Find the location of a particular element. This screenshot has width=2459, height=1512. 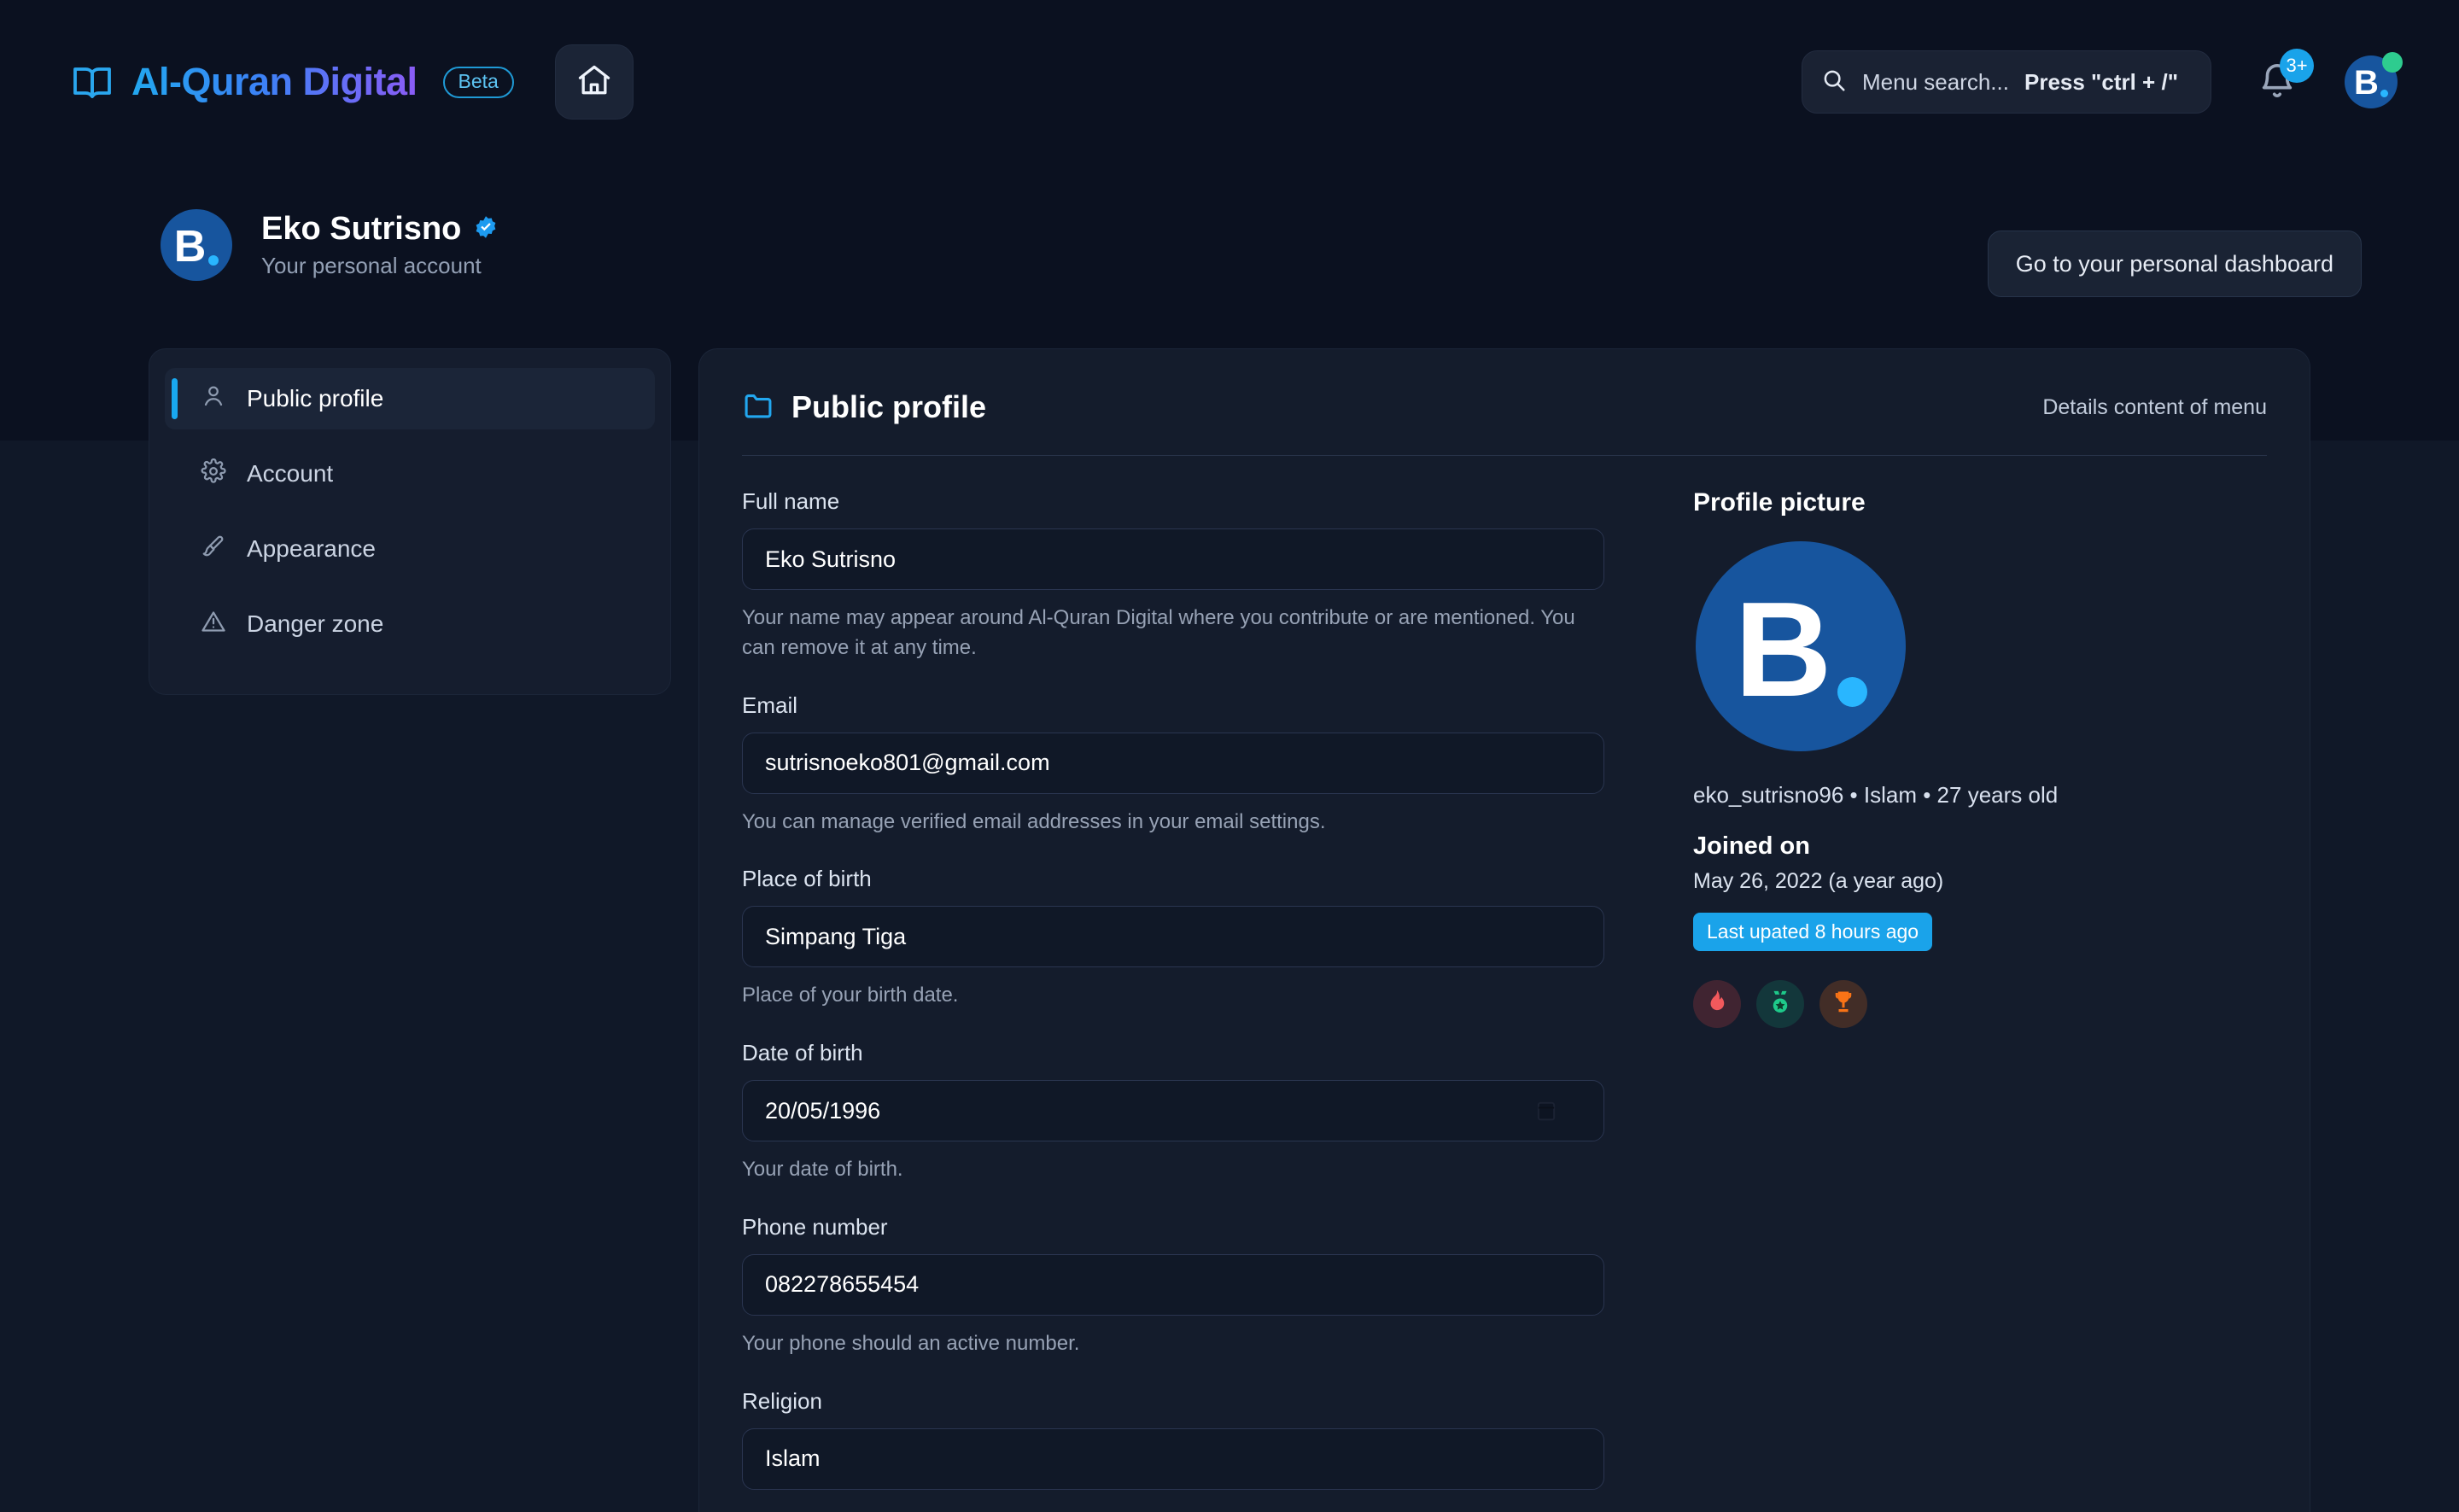

gear-icon is located at coordinates (213, 474).